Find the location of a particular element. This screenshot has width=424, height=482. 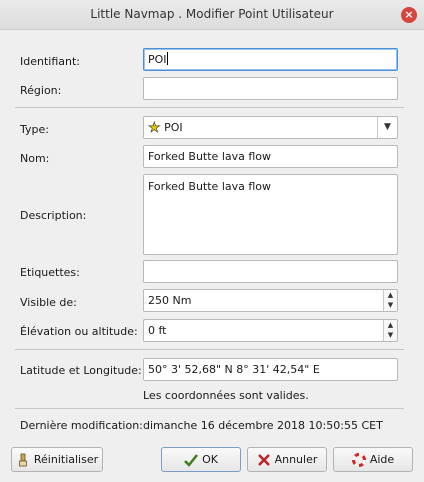

close-icon: × is located at coordinates (409, 15).